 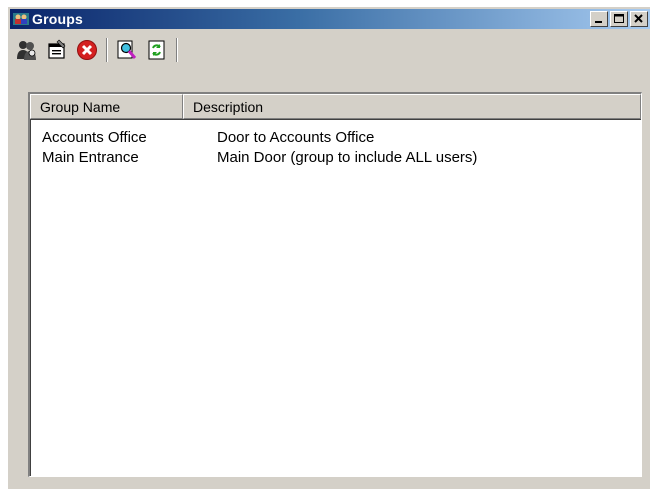 What do you see at coordinates (296, 137) in the screenshot?
I see `group-description-cell: Door to Accounts Office` at bounding box center [296, 137].